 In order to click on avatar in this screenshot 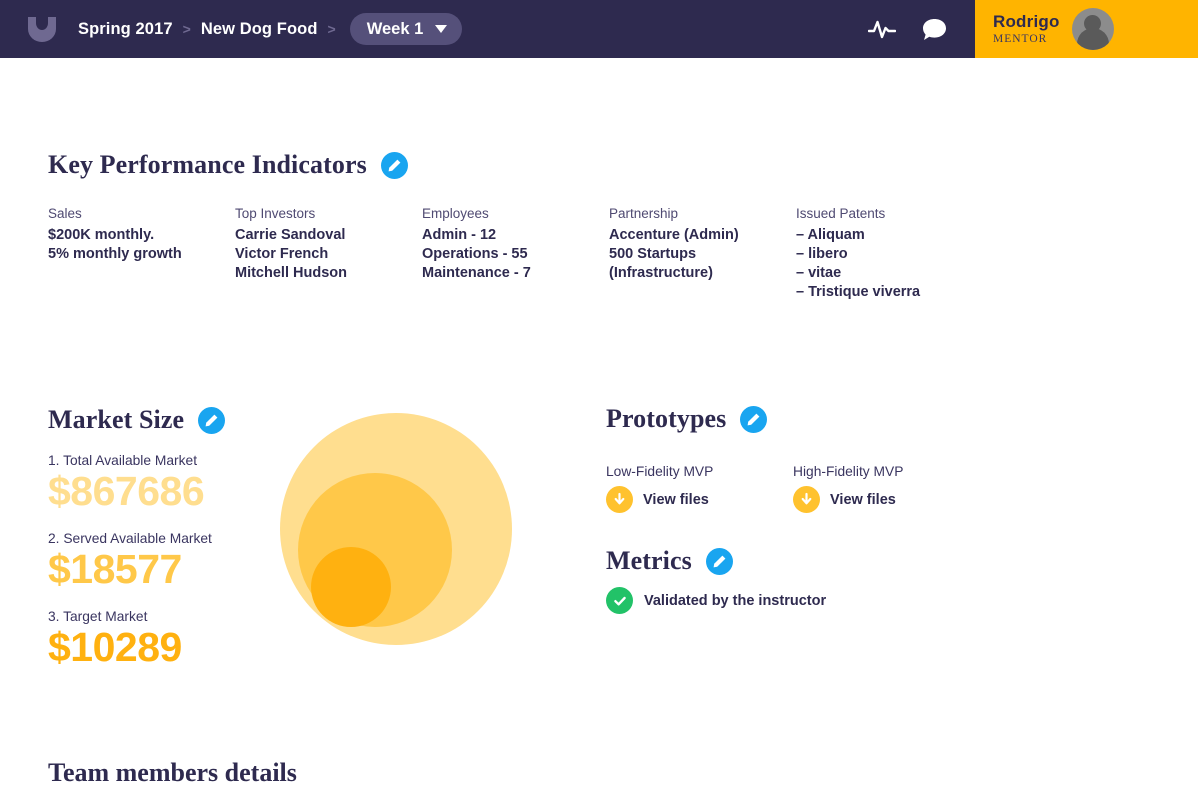, I will do `click(1092, 29)`.